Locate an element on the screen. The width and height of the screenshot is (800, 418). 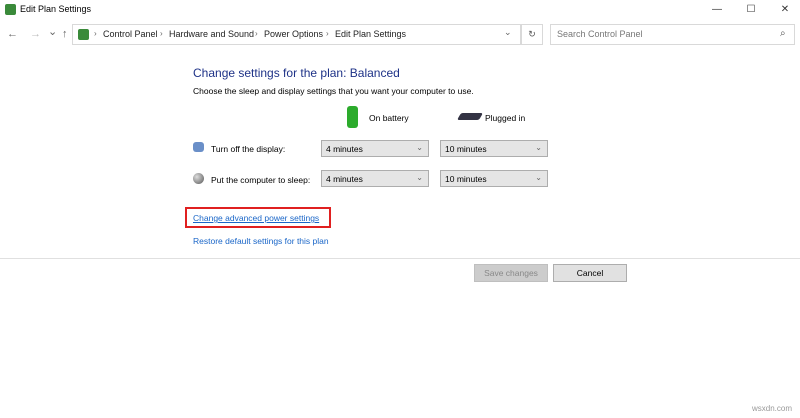
power-options-icon is located at coordinates (10, 9).